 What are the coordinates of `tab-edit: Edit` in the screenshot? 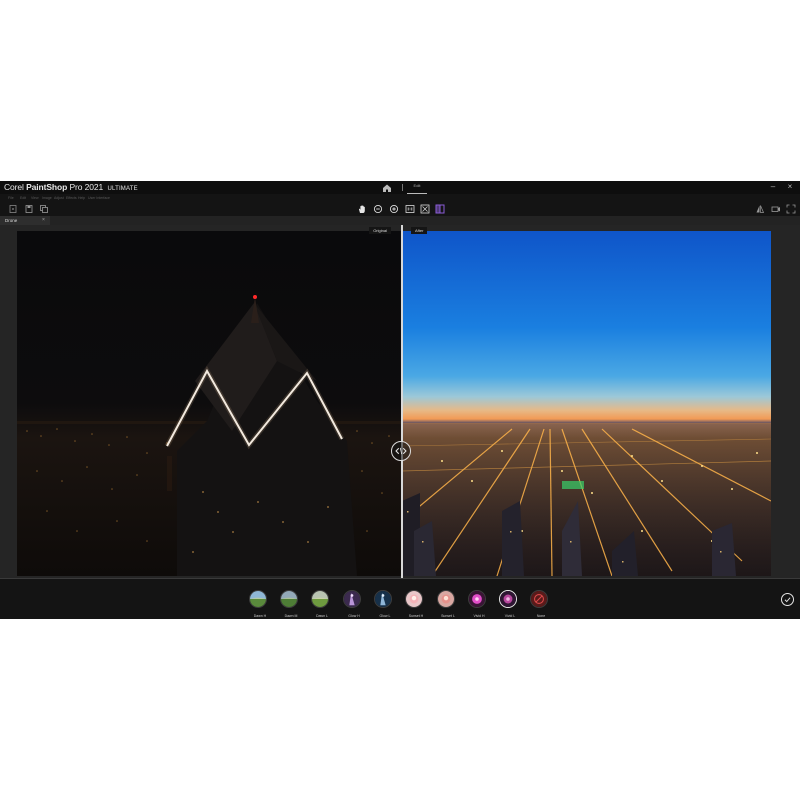 It's located at (417, 188).